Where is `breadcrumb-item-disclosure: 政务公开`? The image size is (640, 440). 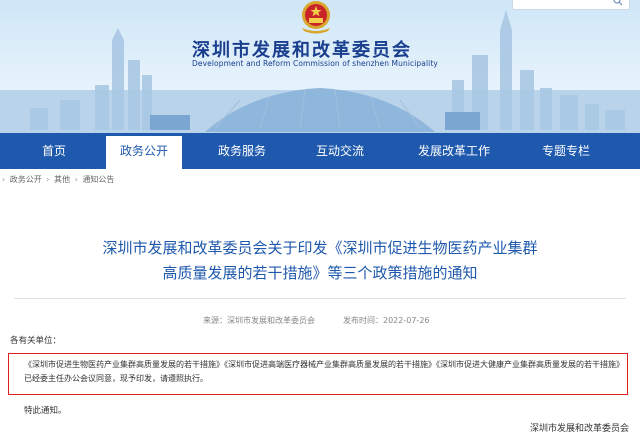 breadcrumb-item-disclosure: 政务公开 is located at coordinates (26, 179).